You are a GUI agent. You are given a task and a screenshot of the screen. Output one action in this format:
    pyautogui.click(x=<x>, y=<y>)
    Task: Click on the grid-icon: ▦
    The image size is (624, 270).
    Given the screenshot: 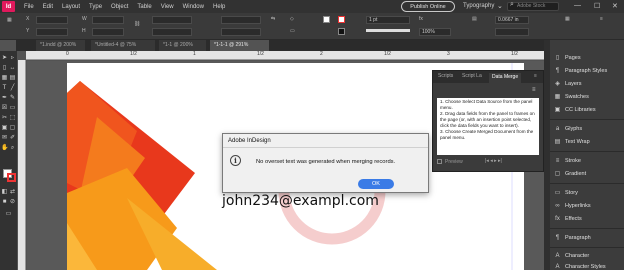 What is the action you would take?
    pyautogui.click(x=567, y=19)
    